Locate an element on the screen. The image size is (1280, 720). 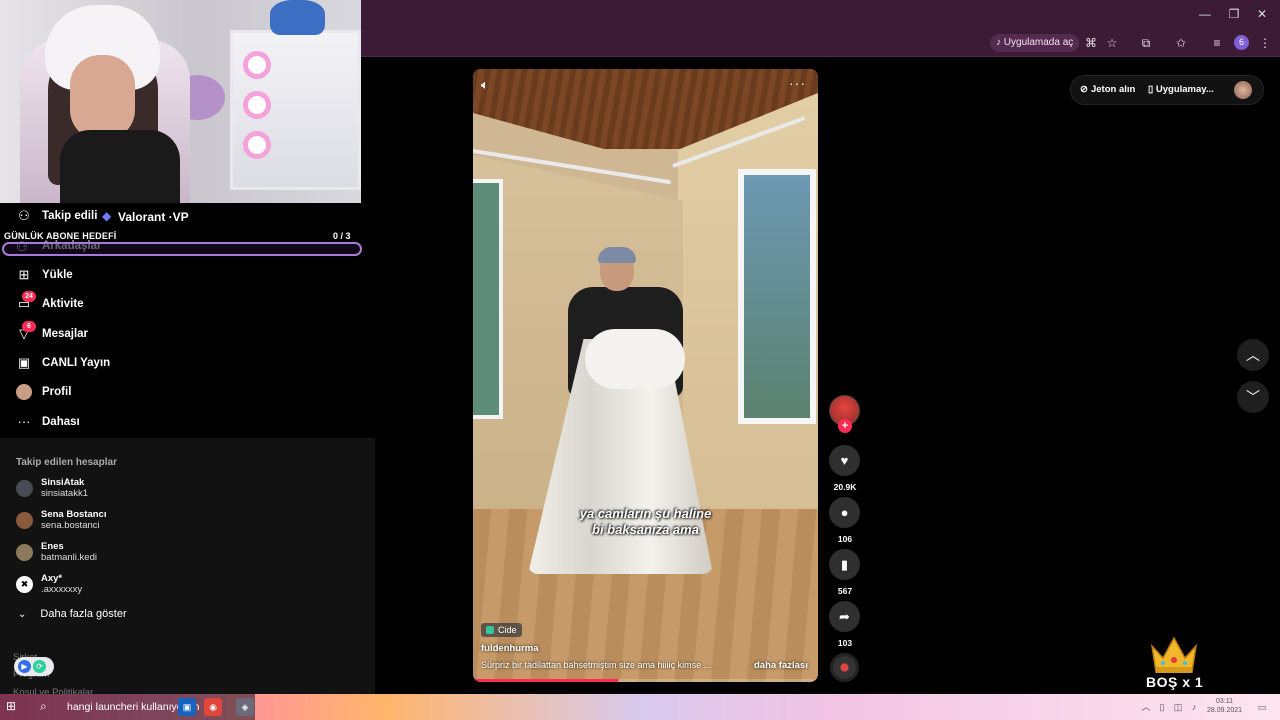
bookmark-star-icon: ☆ is located at coordinates (1112, 43).